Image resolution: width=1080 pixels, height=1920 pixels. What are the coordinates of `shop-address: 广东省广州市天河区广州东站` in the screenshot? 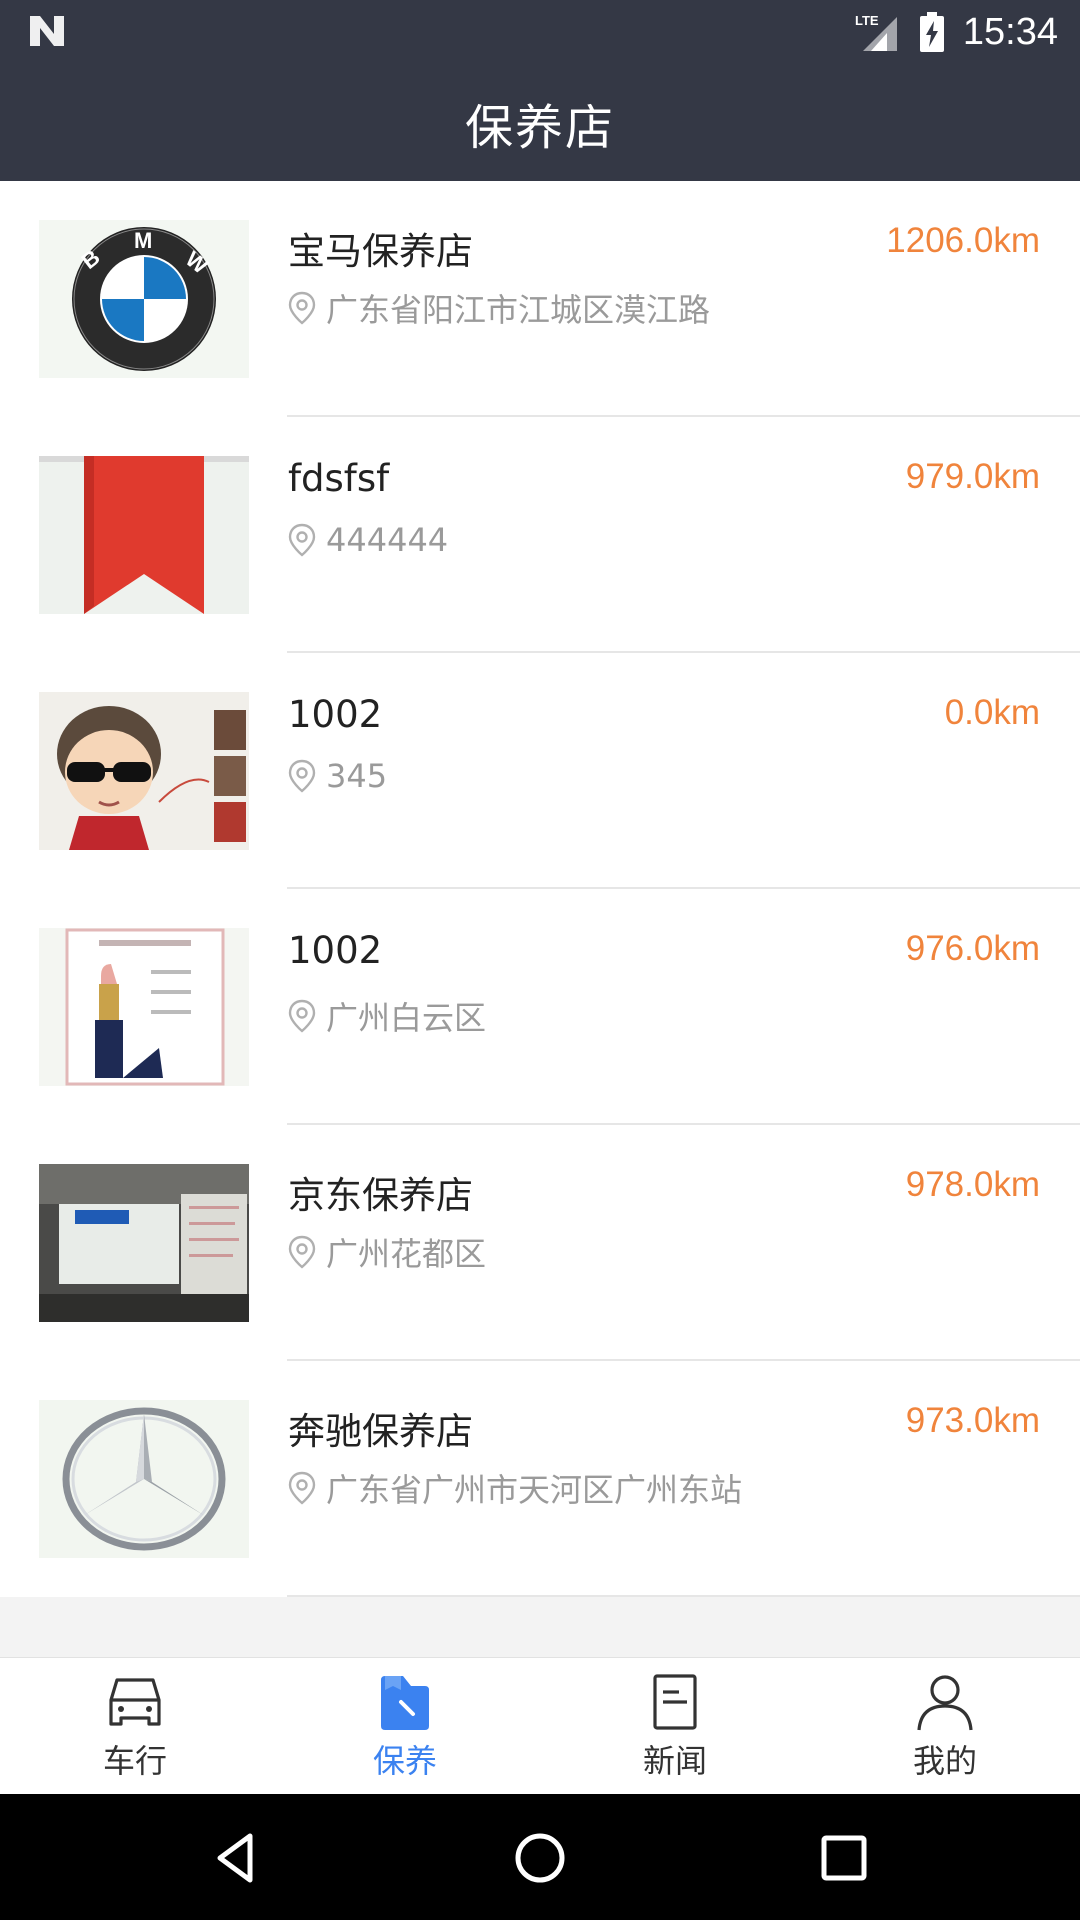 It's located at (534, 1490).